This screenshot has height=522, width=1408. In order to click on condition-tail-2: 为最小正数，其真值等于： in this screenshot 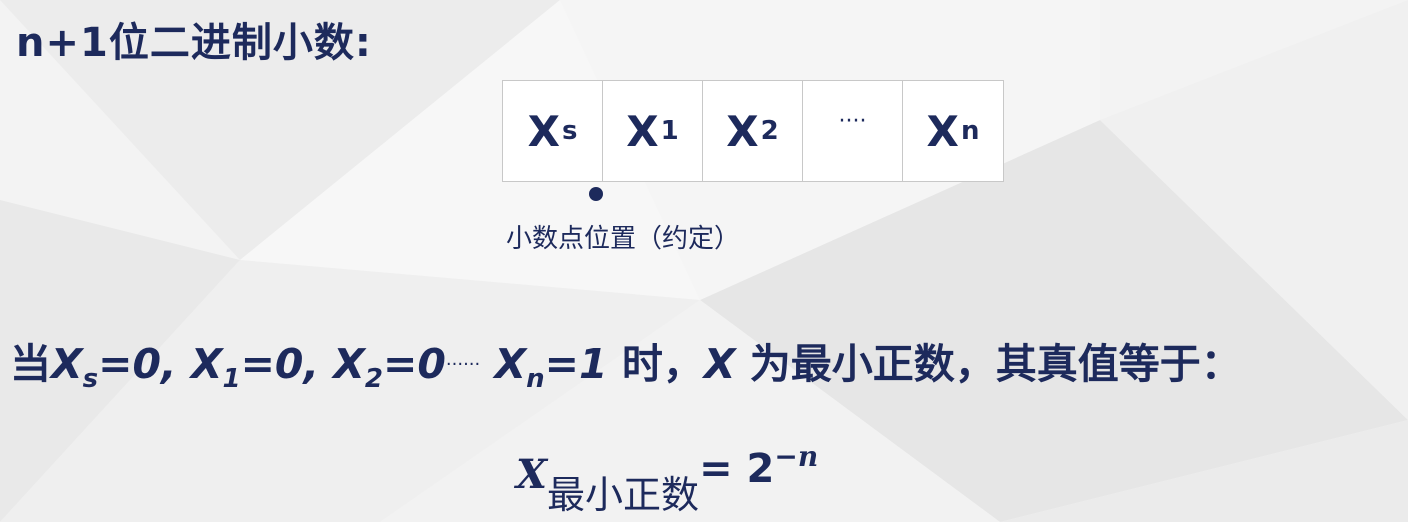, I will do `click(988, 364)`.